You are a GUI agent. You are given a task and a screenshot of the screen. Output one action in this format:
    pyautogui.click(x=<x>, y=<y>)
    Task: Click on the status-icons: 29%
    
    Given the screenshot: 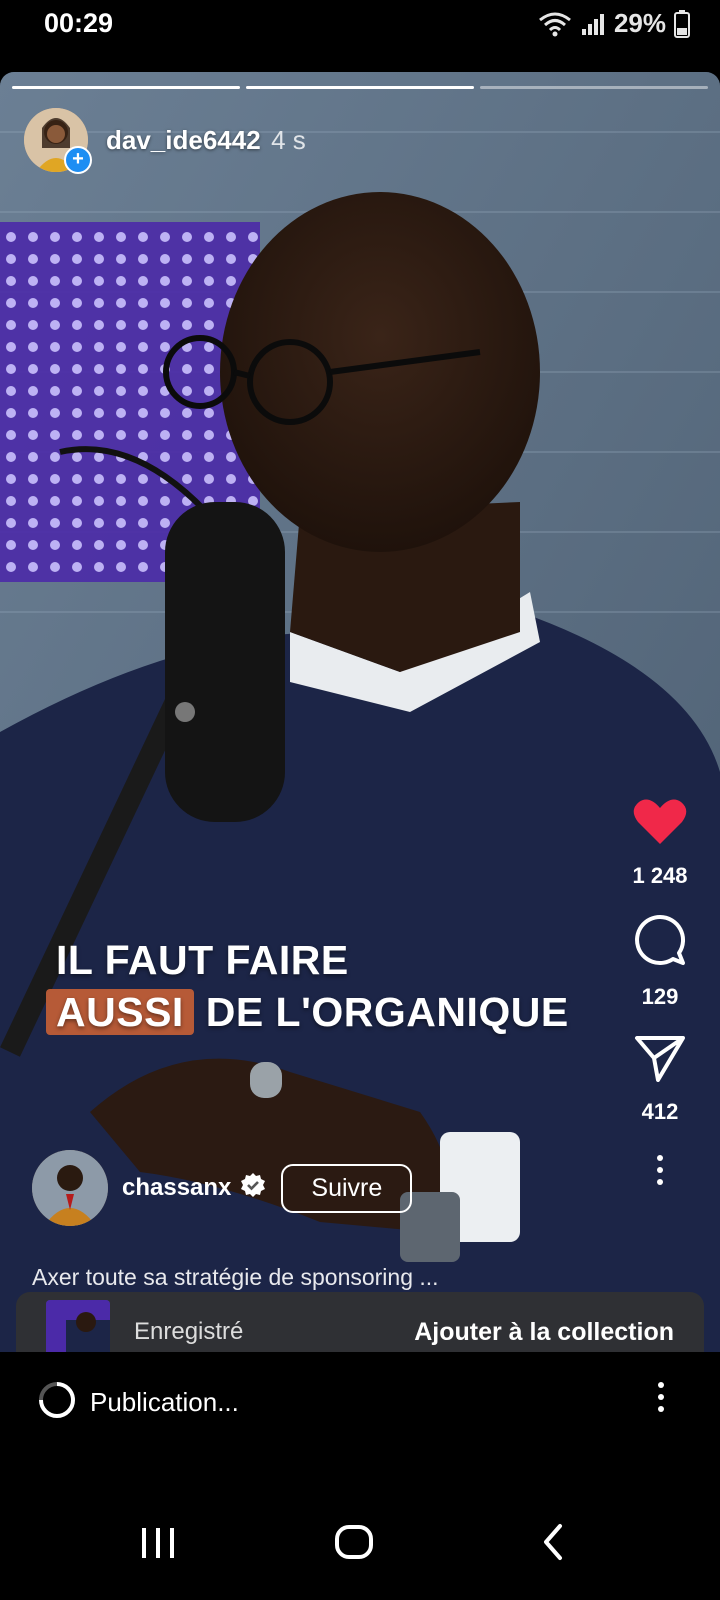 What is the action you would take?
    pyautogui.click(x=614, y=23)
    